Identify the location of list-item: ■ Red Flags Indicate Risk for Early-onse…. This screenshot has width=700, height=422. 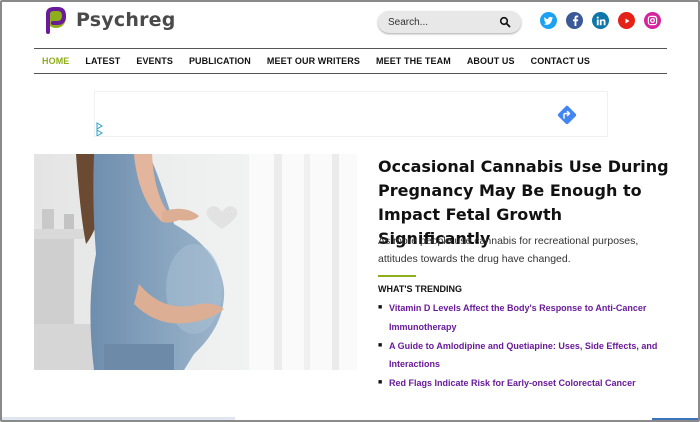
(523, 383).